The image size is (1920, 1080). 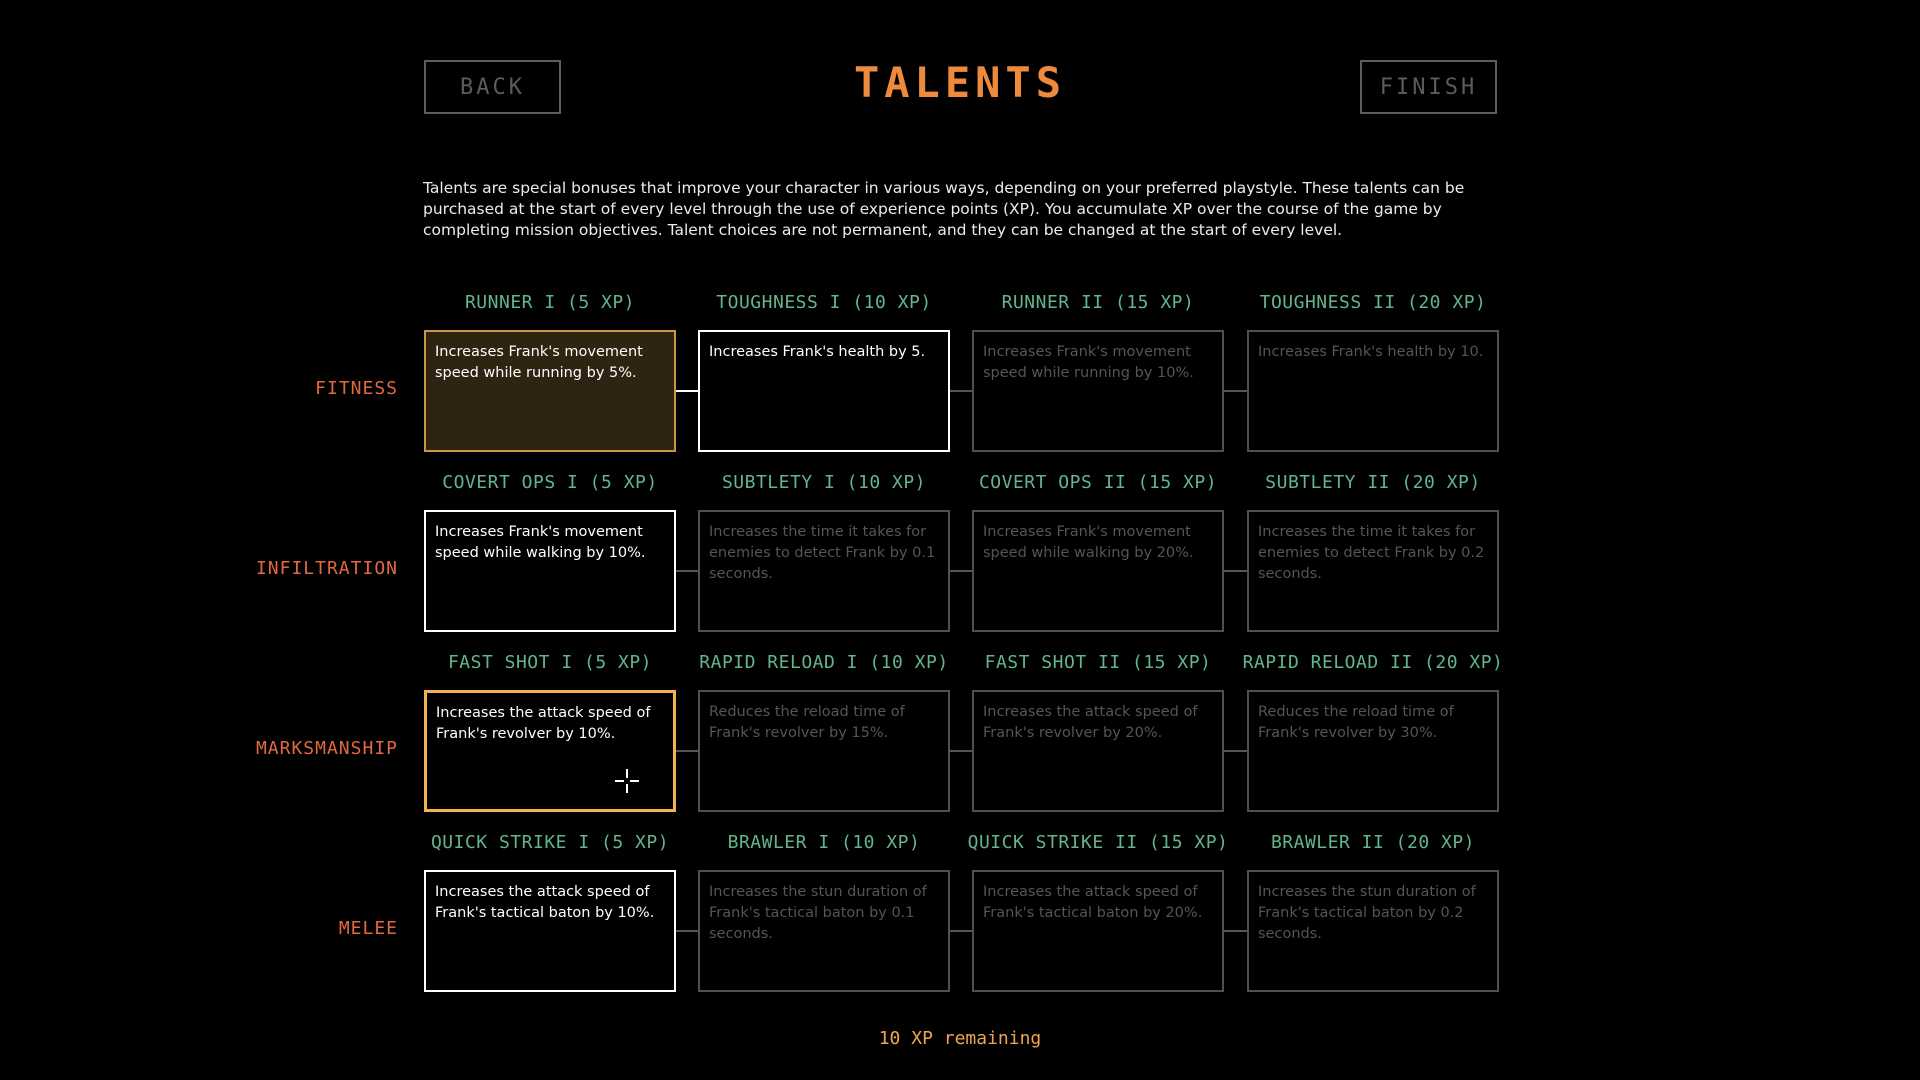 I want to click on talent-title: QUICK STRIKE I (5 XP), so click(x=550, y=842).